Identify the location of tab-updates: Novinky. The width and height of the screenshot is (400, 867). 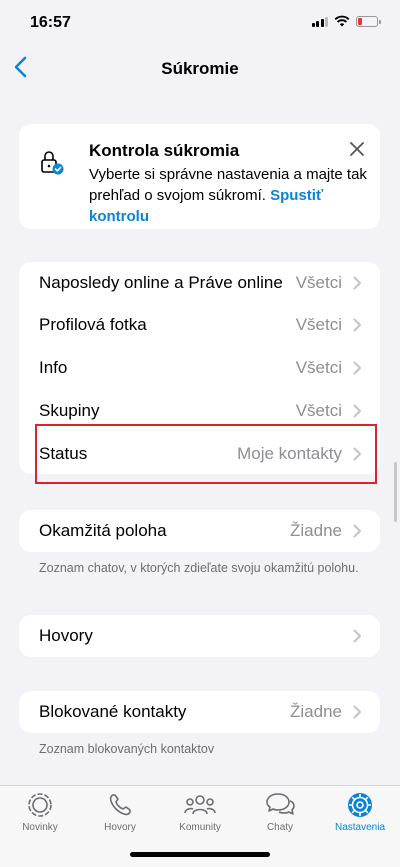
(40, 811).